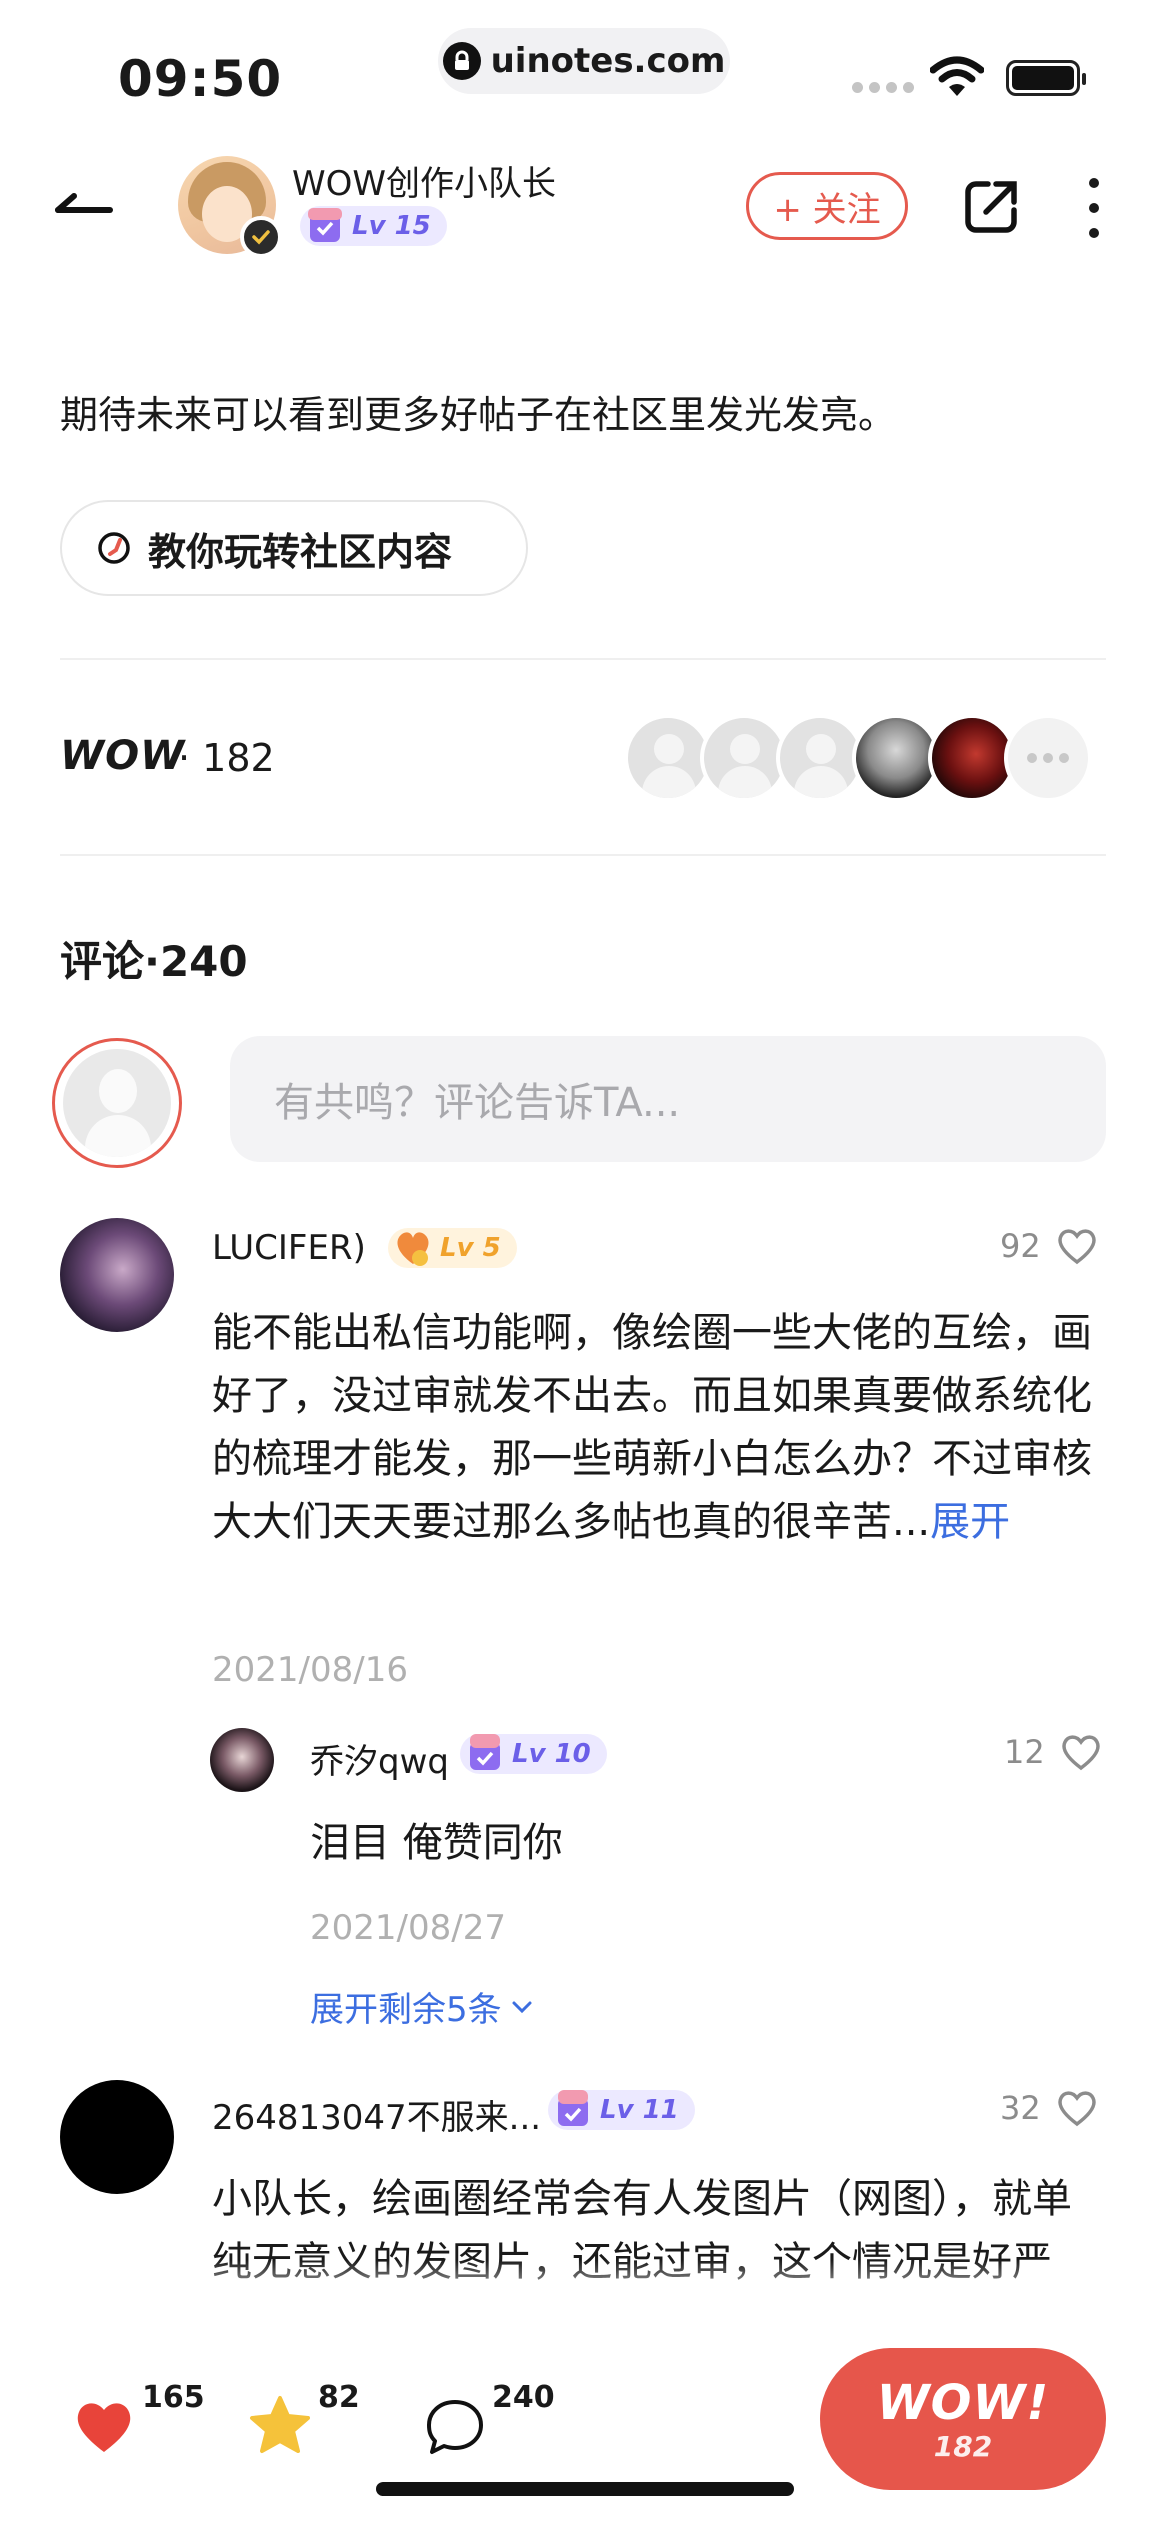 This screenshot has width=1170, height=2532. Describe the element at coordinates (424, 180) in the screenshot. I see `author-name: WOW创作小队长` at that location.